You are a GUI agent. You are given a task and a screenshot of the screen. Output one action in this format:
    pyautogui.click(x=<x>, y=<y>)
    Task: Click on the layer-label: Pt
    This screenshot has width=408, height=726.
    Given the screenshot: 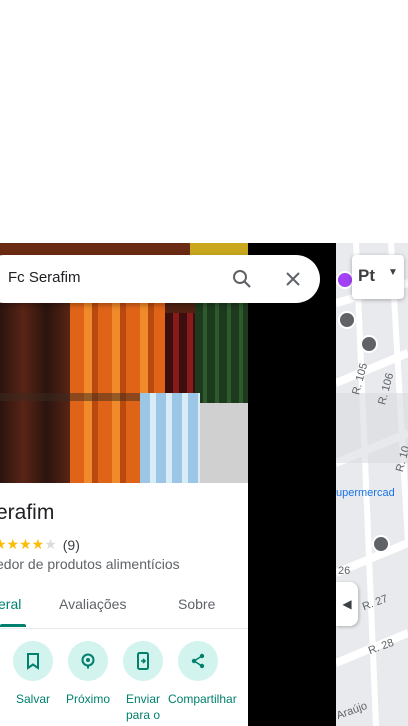 What is the action you would take?
    pyautogui.click(x=366, y=275)
    